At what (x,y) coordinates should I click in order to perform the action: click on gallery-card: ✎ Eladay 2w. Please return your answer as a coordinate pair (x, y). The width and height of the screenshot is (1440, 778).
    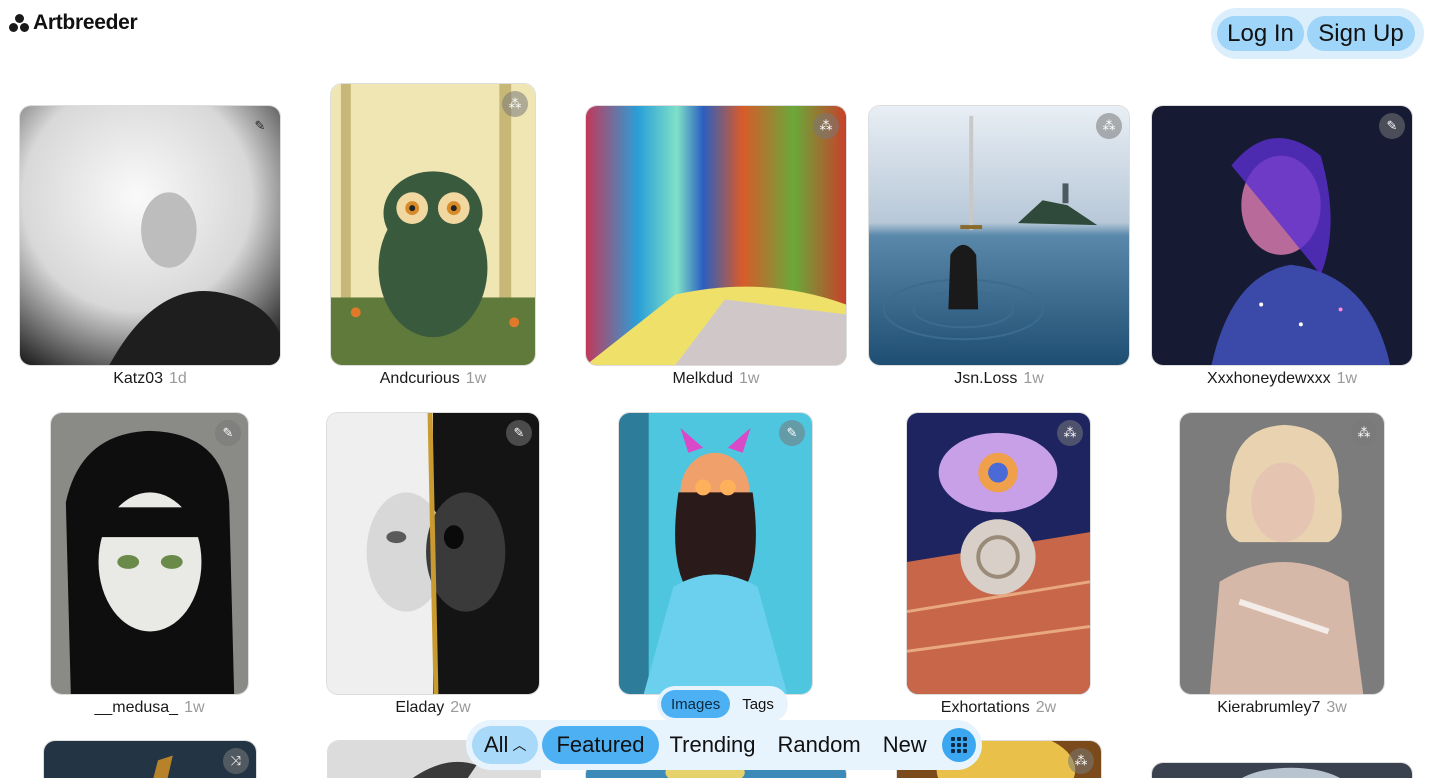
    Looking at the image, I should click on (433, 565).